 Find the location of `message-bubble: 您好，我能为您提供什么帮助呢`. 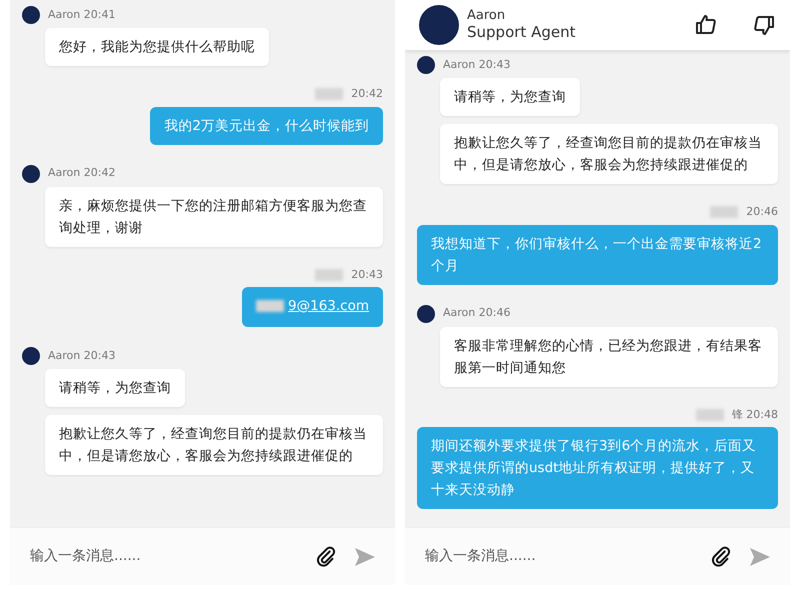

message-bubble: 您好，我能为您提供什么帮助呢 is located at coordinates (157, 47).